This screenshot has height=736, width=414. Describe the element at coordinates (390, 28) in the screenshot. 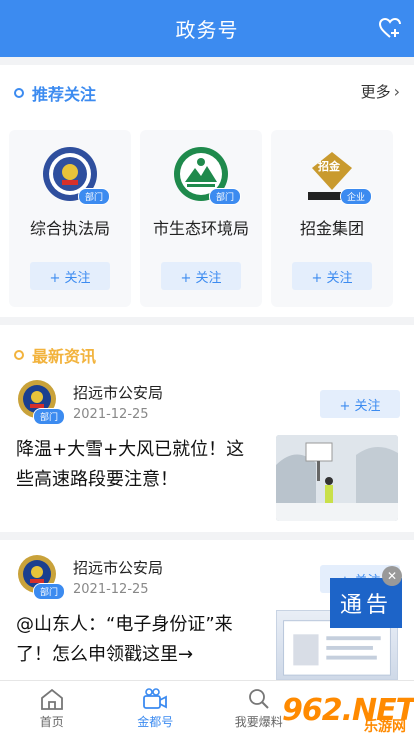

I see `heart-plus-icon` at that location.